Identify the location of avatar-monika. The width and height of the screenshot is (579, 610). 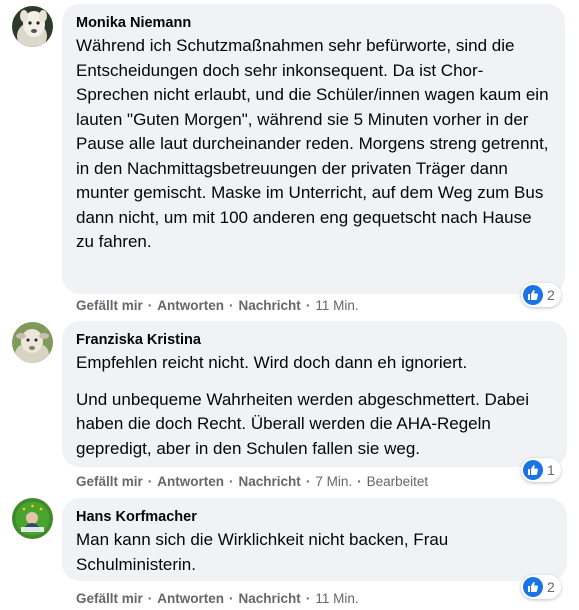
(32, 26).